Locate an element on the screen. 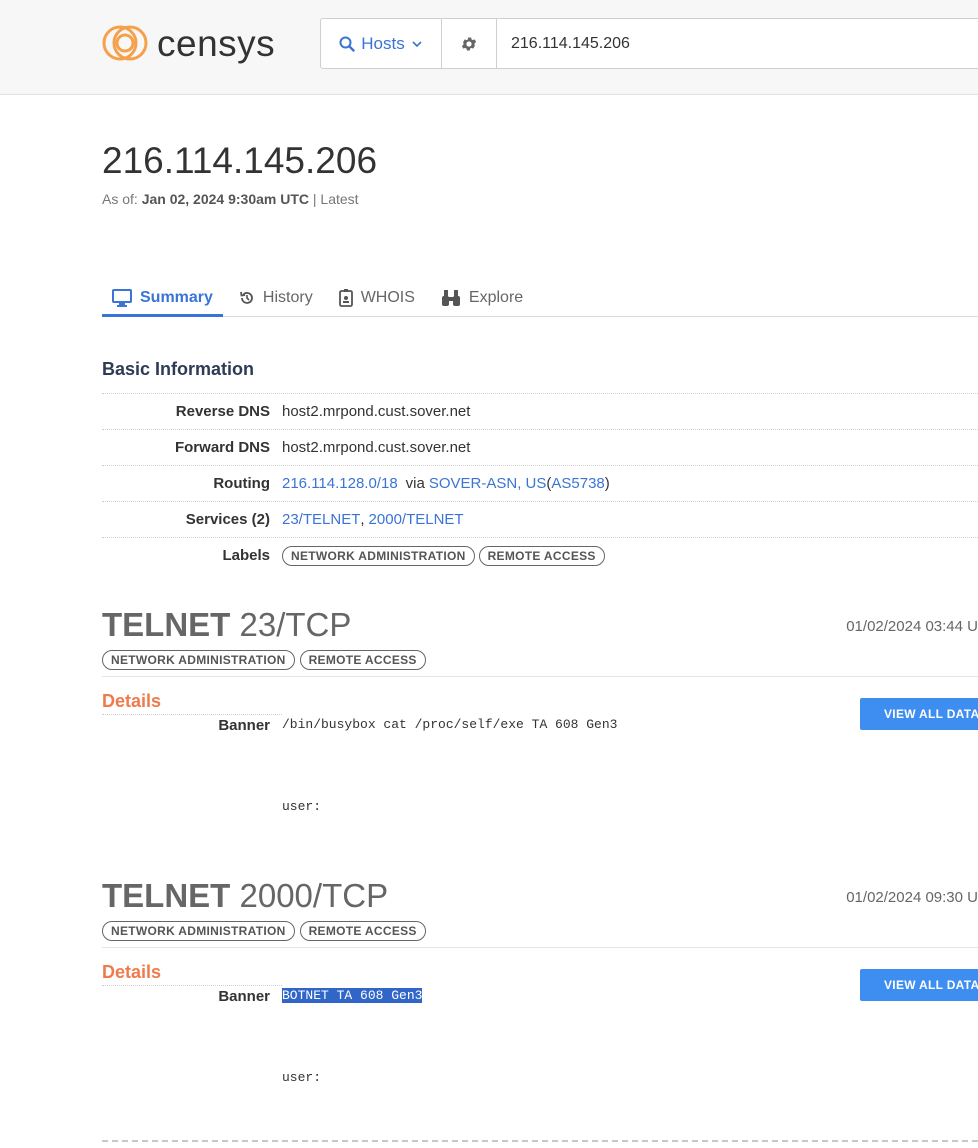 This screenshot has width=978, height=1148. services-value: 23/TELNET, 2000/TELNET is located at coordinates (373, 519).